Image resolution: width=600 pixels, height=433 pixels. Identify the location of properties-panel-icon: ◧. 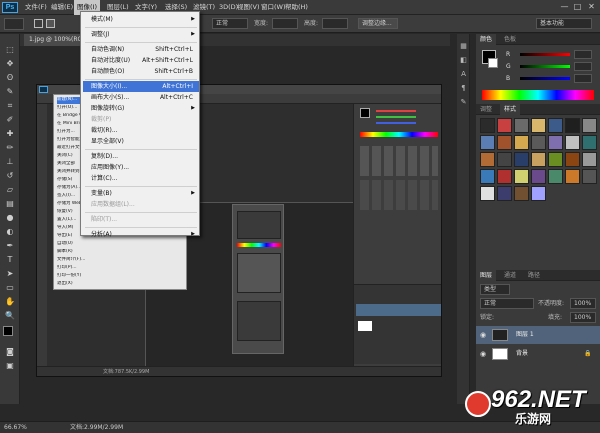
(463, 60).